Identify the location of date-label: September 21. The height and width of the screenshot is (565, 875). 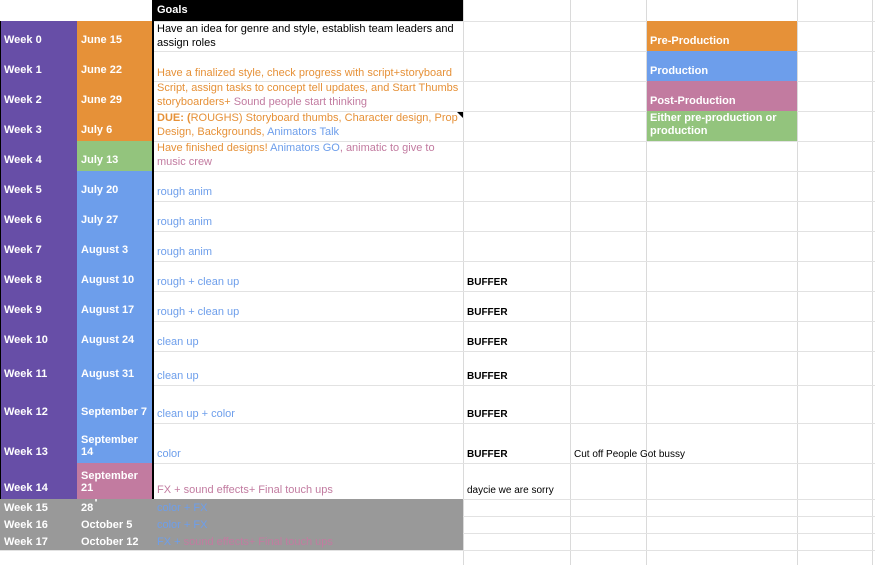
(115, 481).